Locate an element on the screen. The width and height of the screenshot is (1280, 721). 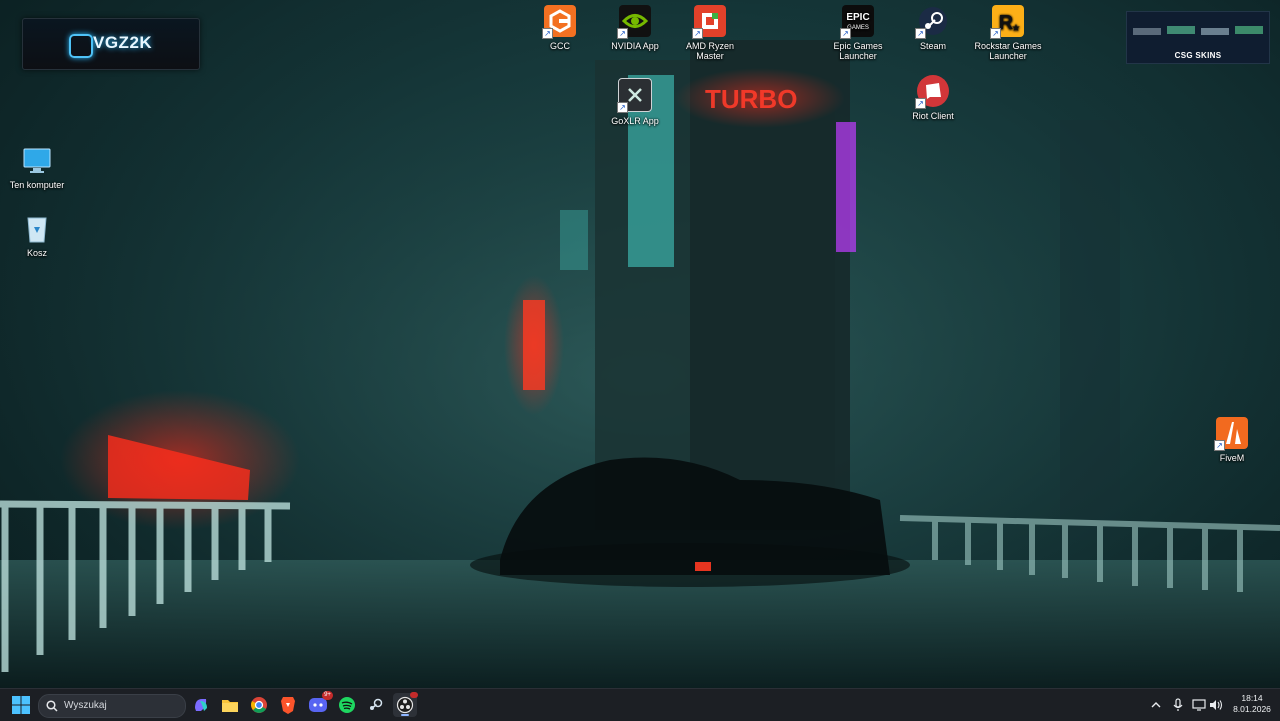
desktop-icon-label: GoXLR App is located at coordinates (635, 121).